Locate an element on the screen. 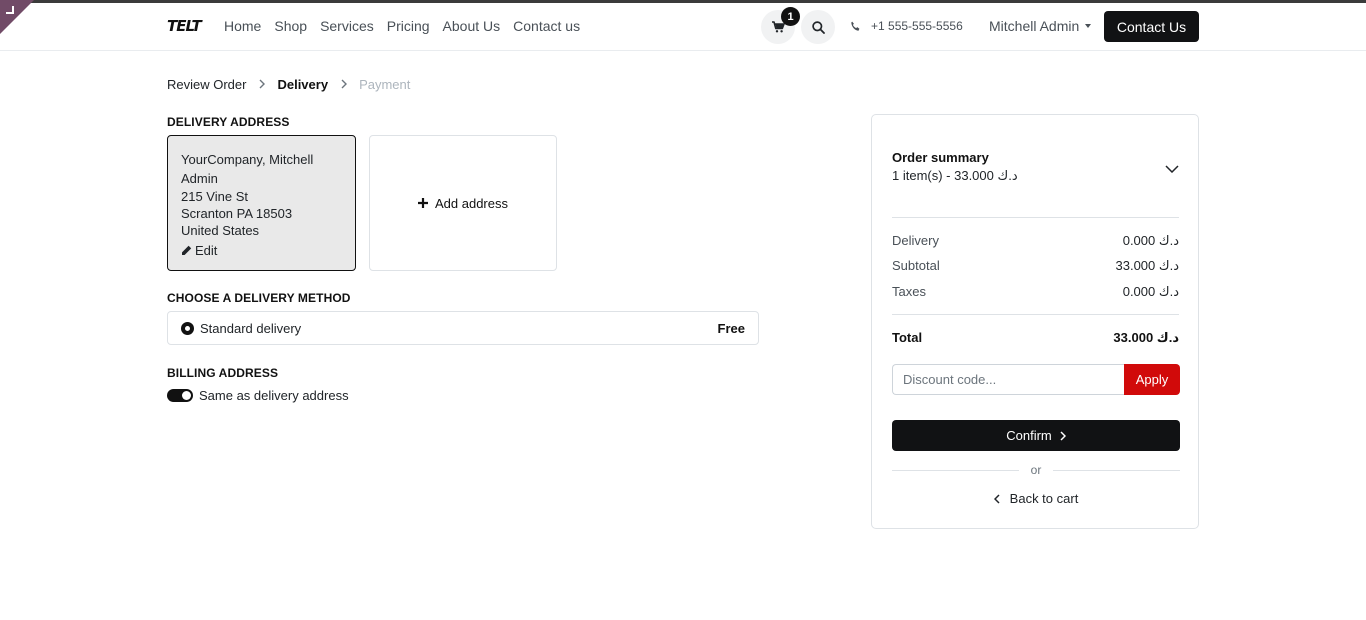 The height and width of the screenshot is (620, 1366). discount-form: Apply is located at coordinates (1036, 379).